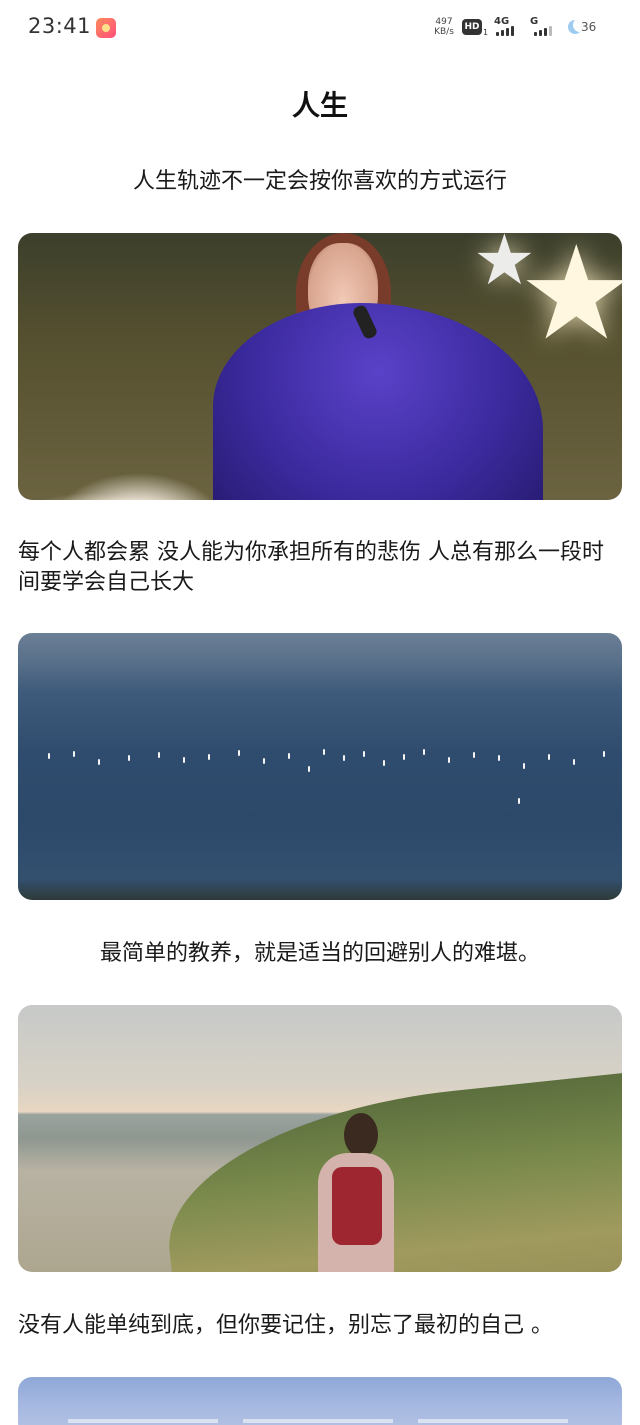 This screenshot has height=1425, width=640. Describe the element at coordinates (444, 32) in the screenshot. I see `network-speed-unit: KB/s` at that location.